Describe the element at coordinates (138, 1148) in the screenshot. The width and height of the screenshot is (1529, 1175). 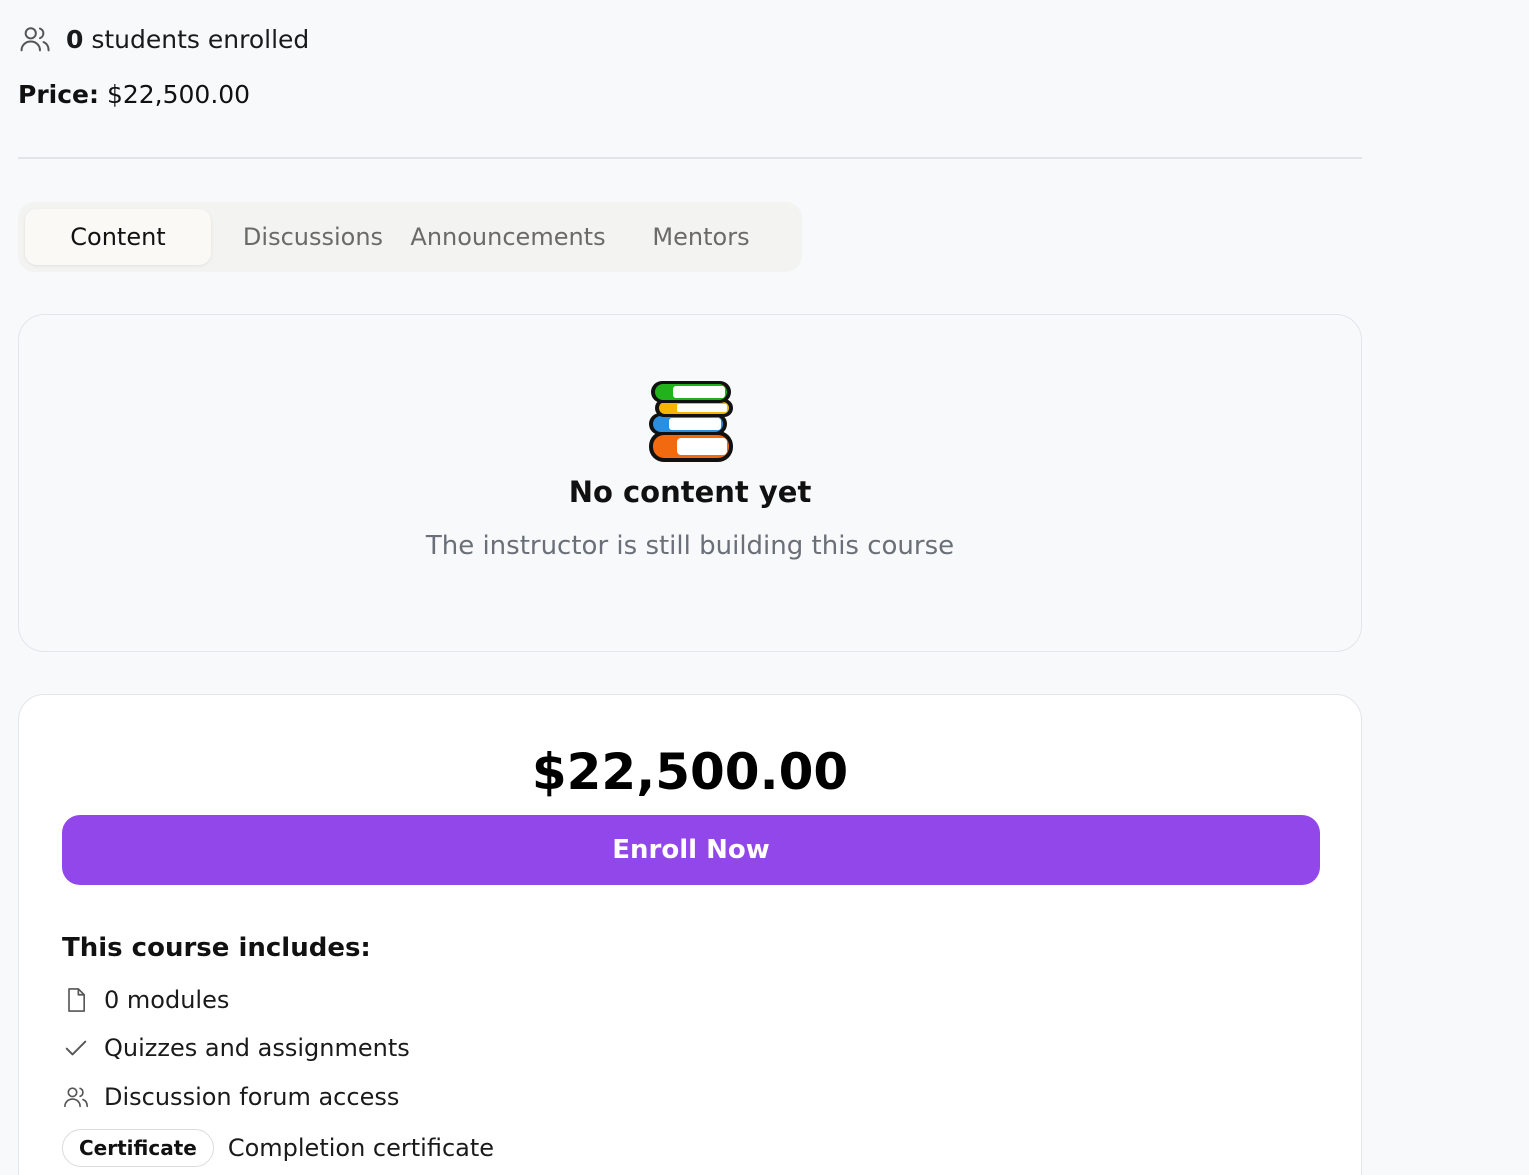
I see `certificate-badge: Certificate` at that location.